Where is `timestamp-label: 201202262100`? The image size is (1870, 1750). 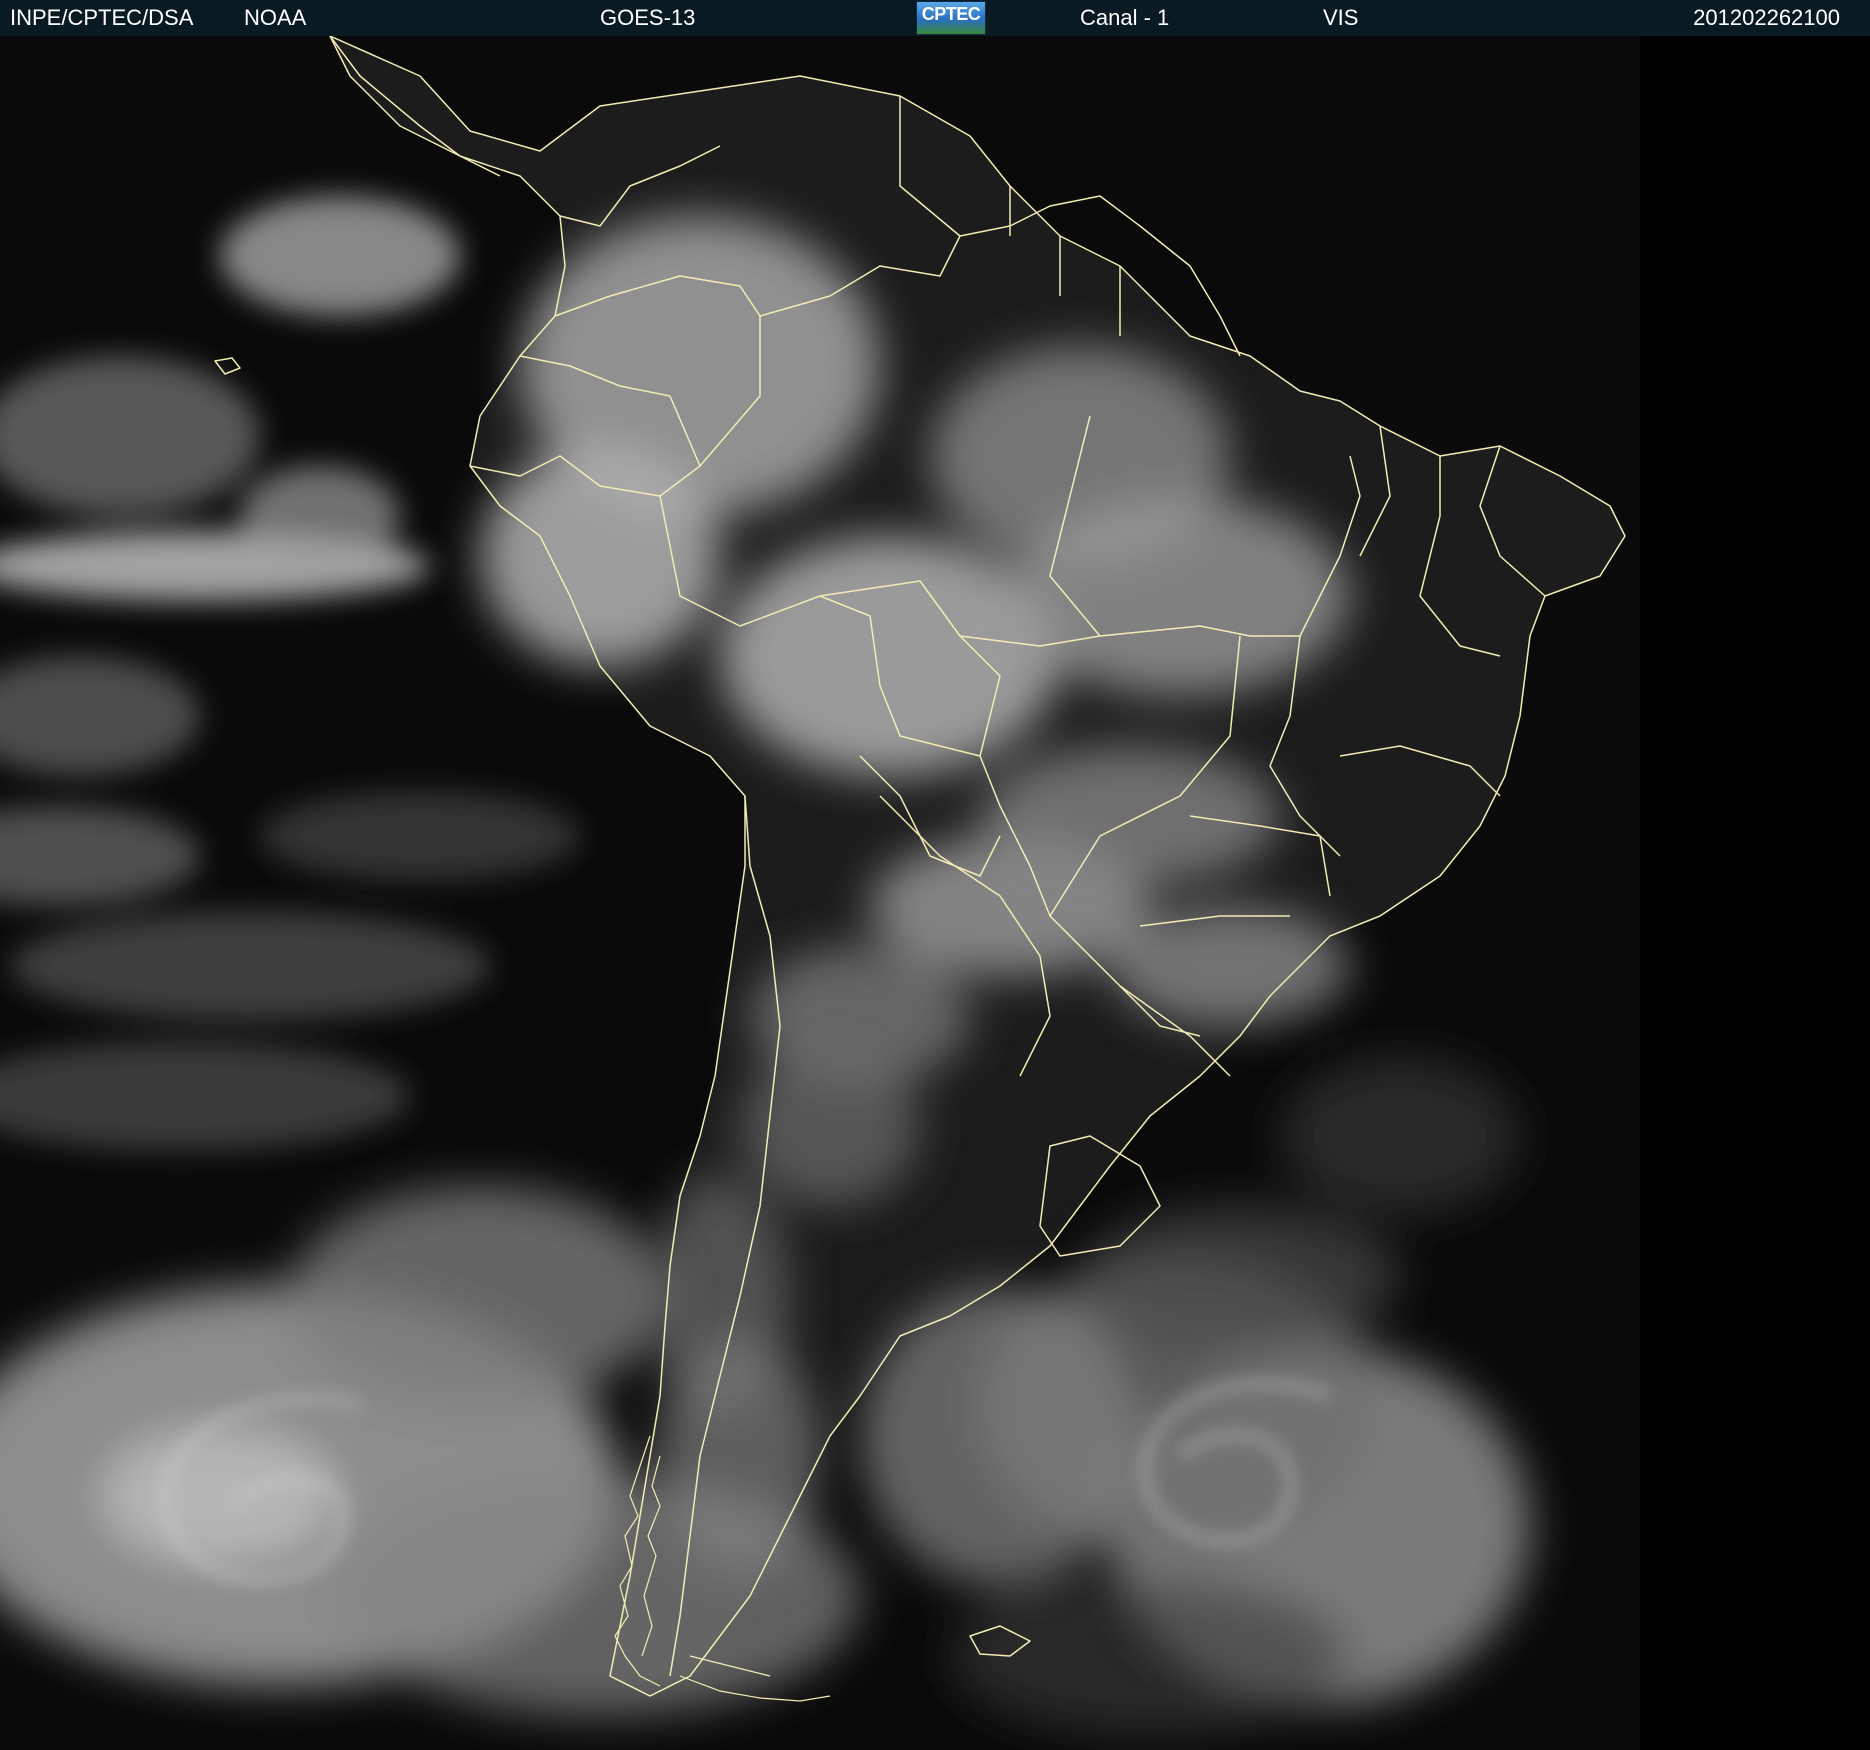
timestamp-label: 201202262100 is located at coordinates (1766, 17).